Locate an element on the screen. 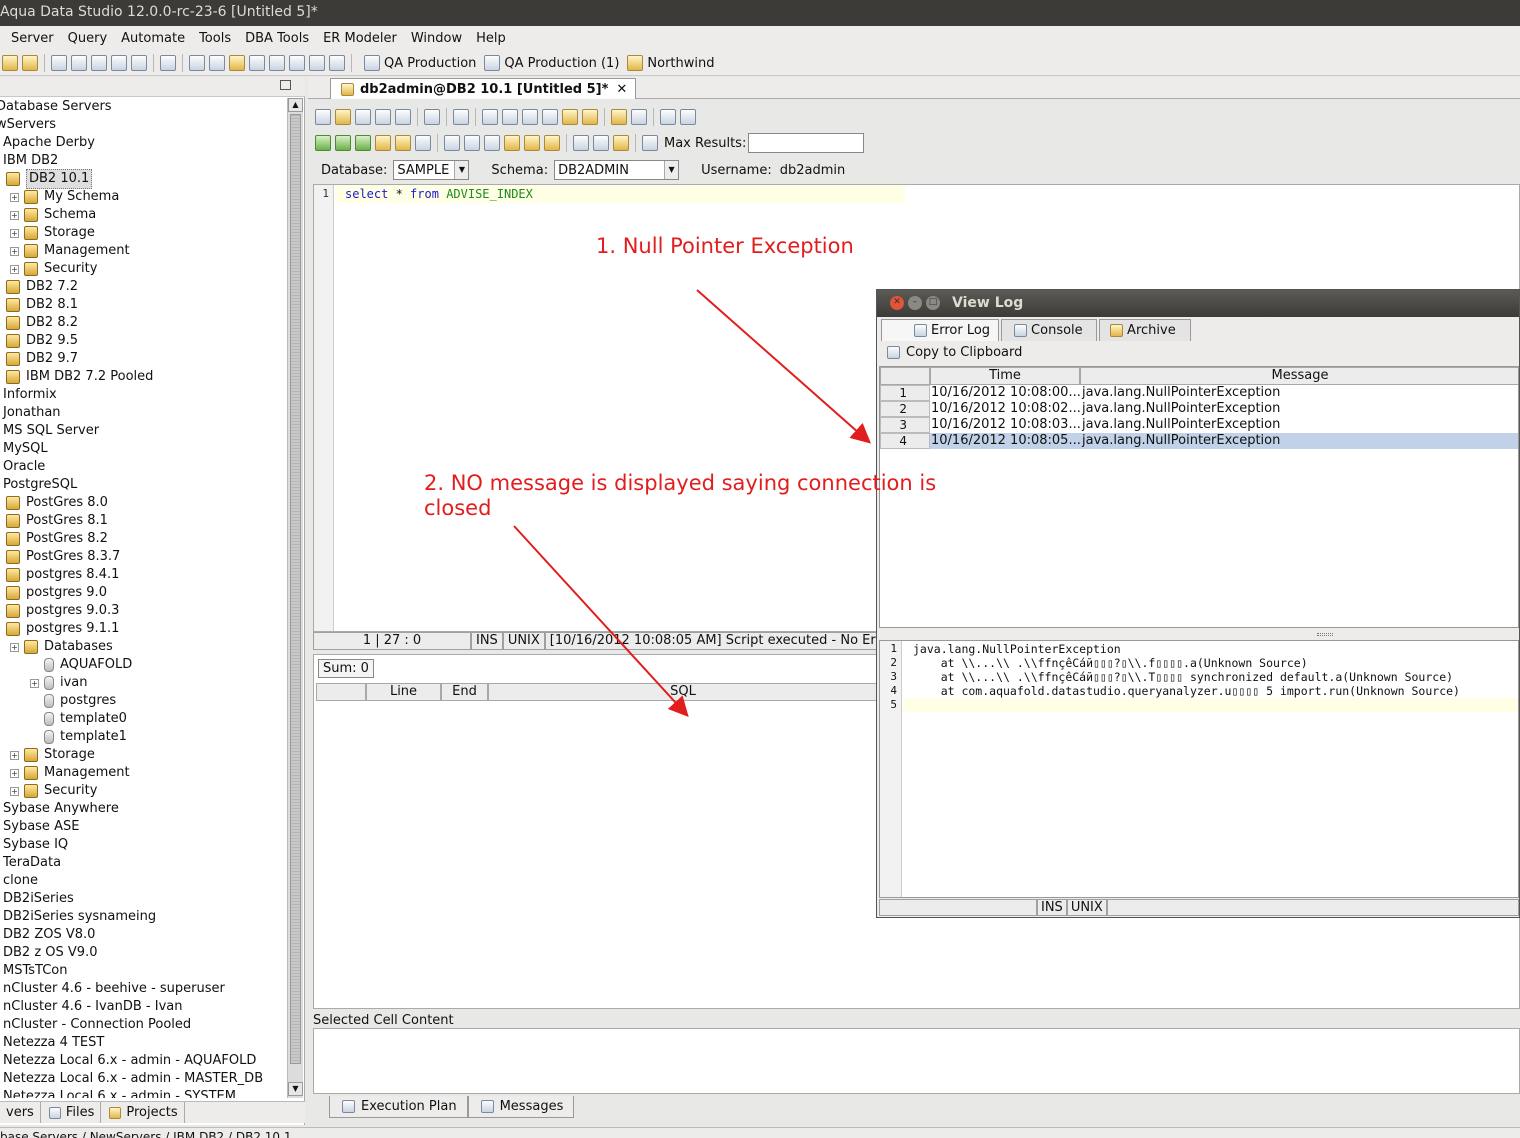 The image size is (1520, 1138). menu-automate: Automate is located at coordinates (153, 38).